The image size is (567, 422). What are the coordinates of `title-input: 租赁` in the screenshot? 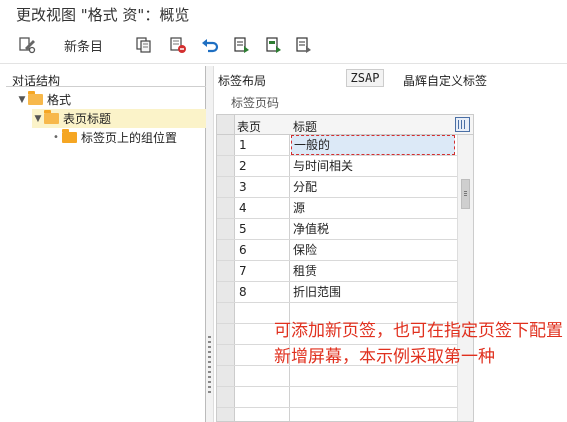 It's located at (373, 271).